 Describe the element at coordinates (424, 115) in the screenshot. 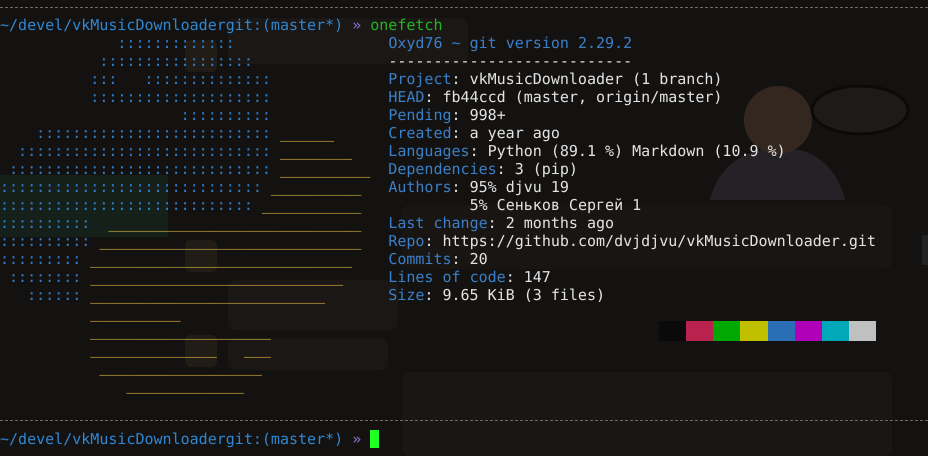

I see `field-label: Pending:` at that location.